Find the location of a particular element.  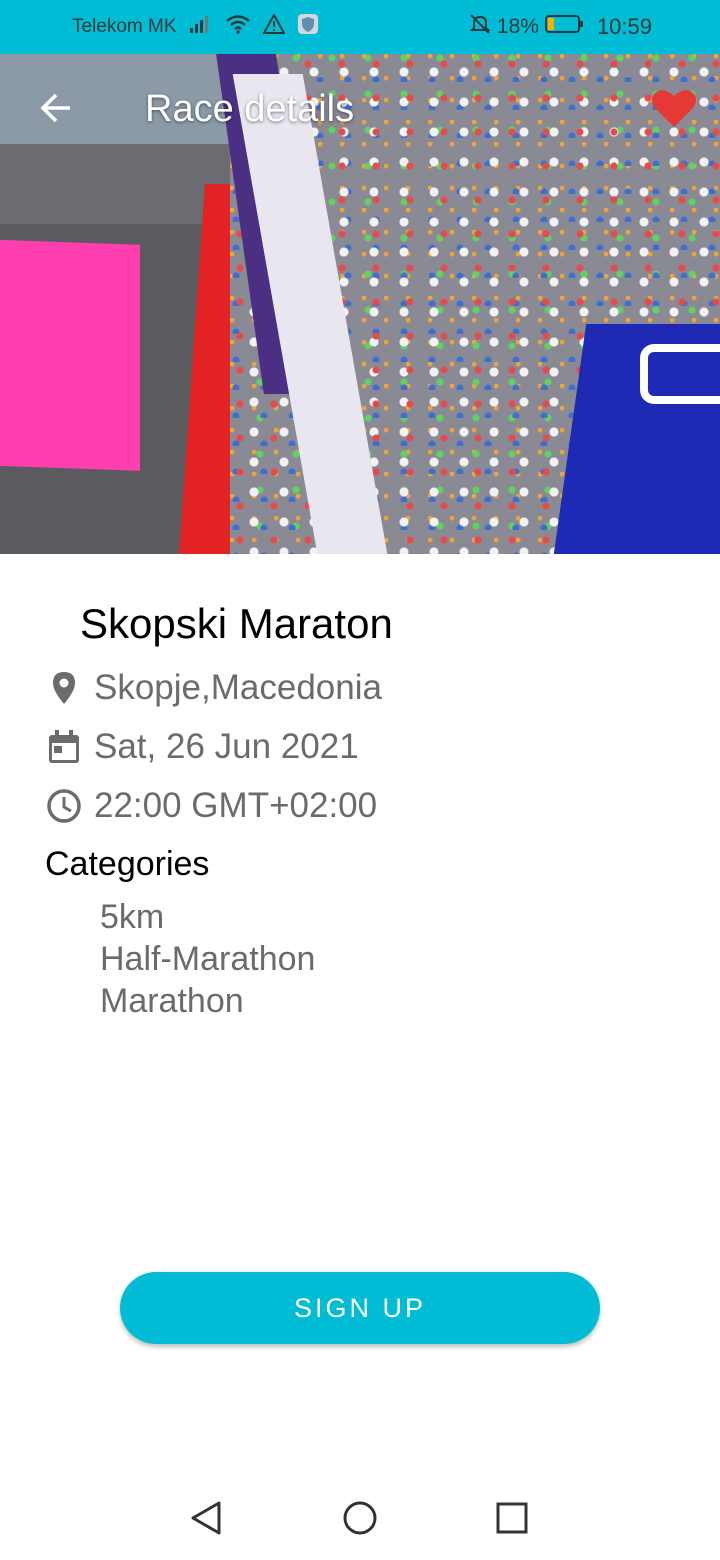

heart-icon is located at coordinates (674, 110).